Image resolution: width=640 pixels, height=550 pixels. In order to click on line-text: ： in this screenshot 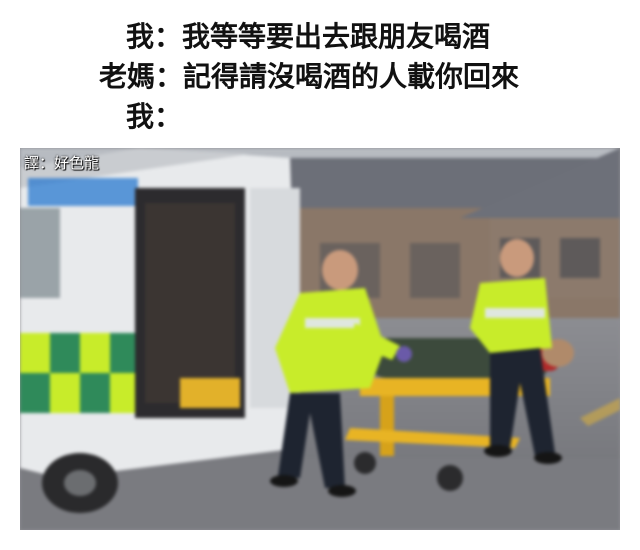, I will do `click(168, 116)`.